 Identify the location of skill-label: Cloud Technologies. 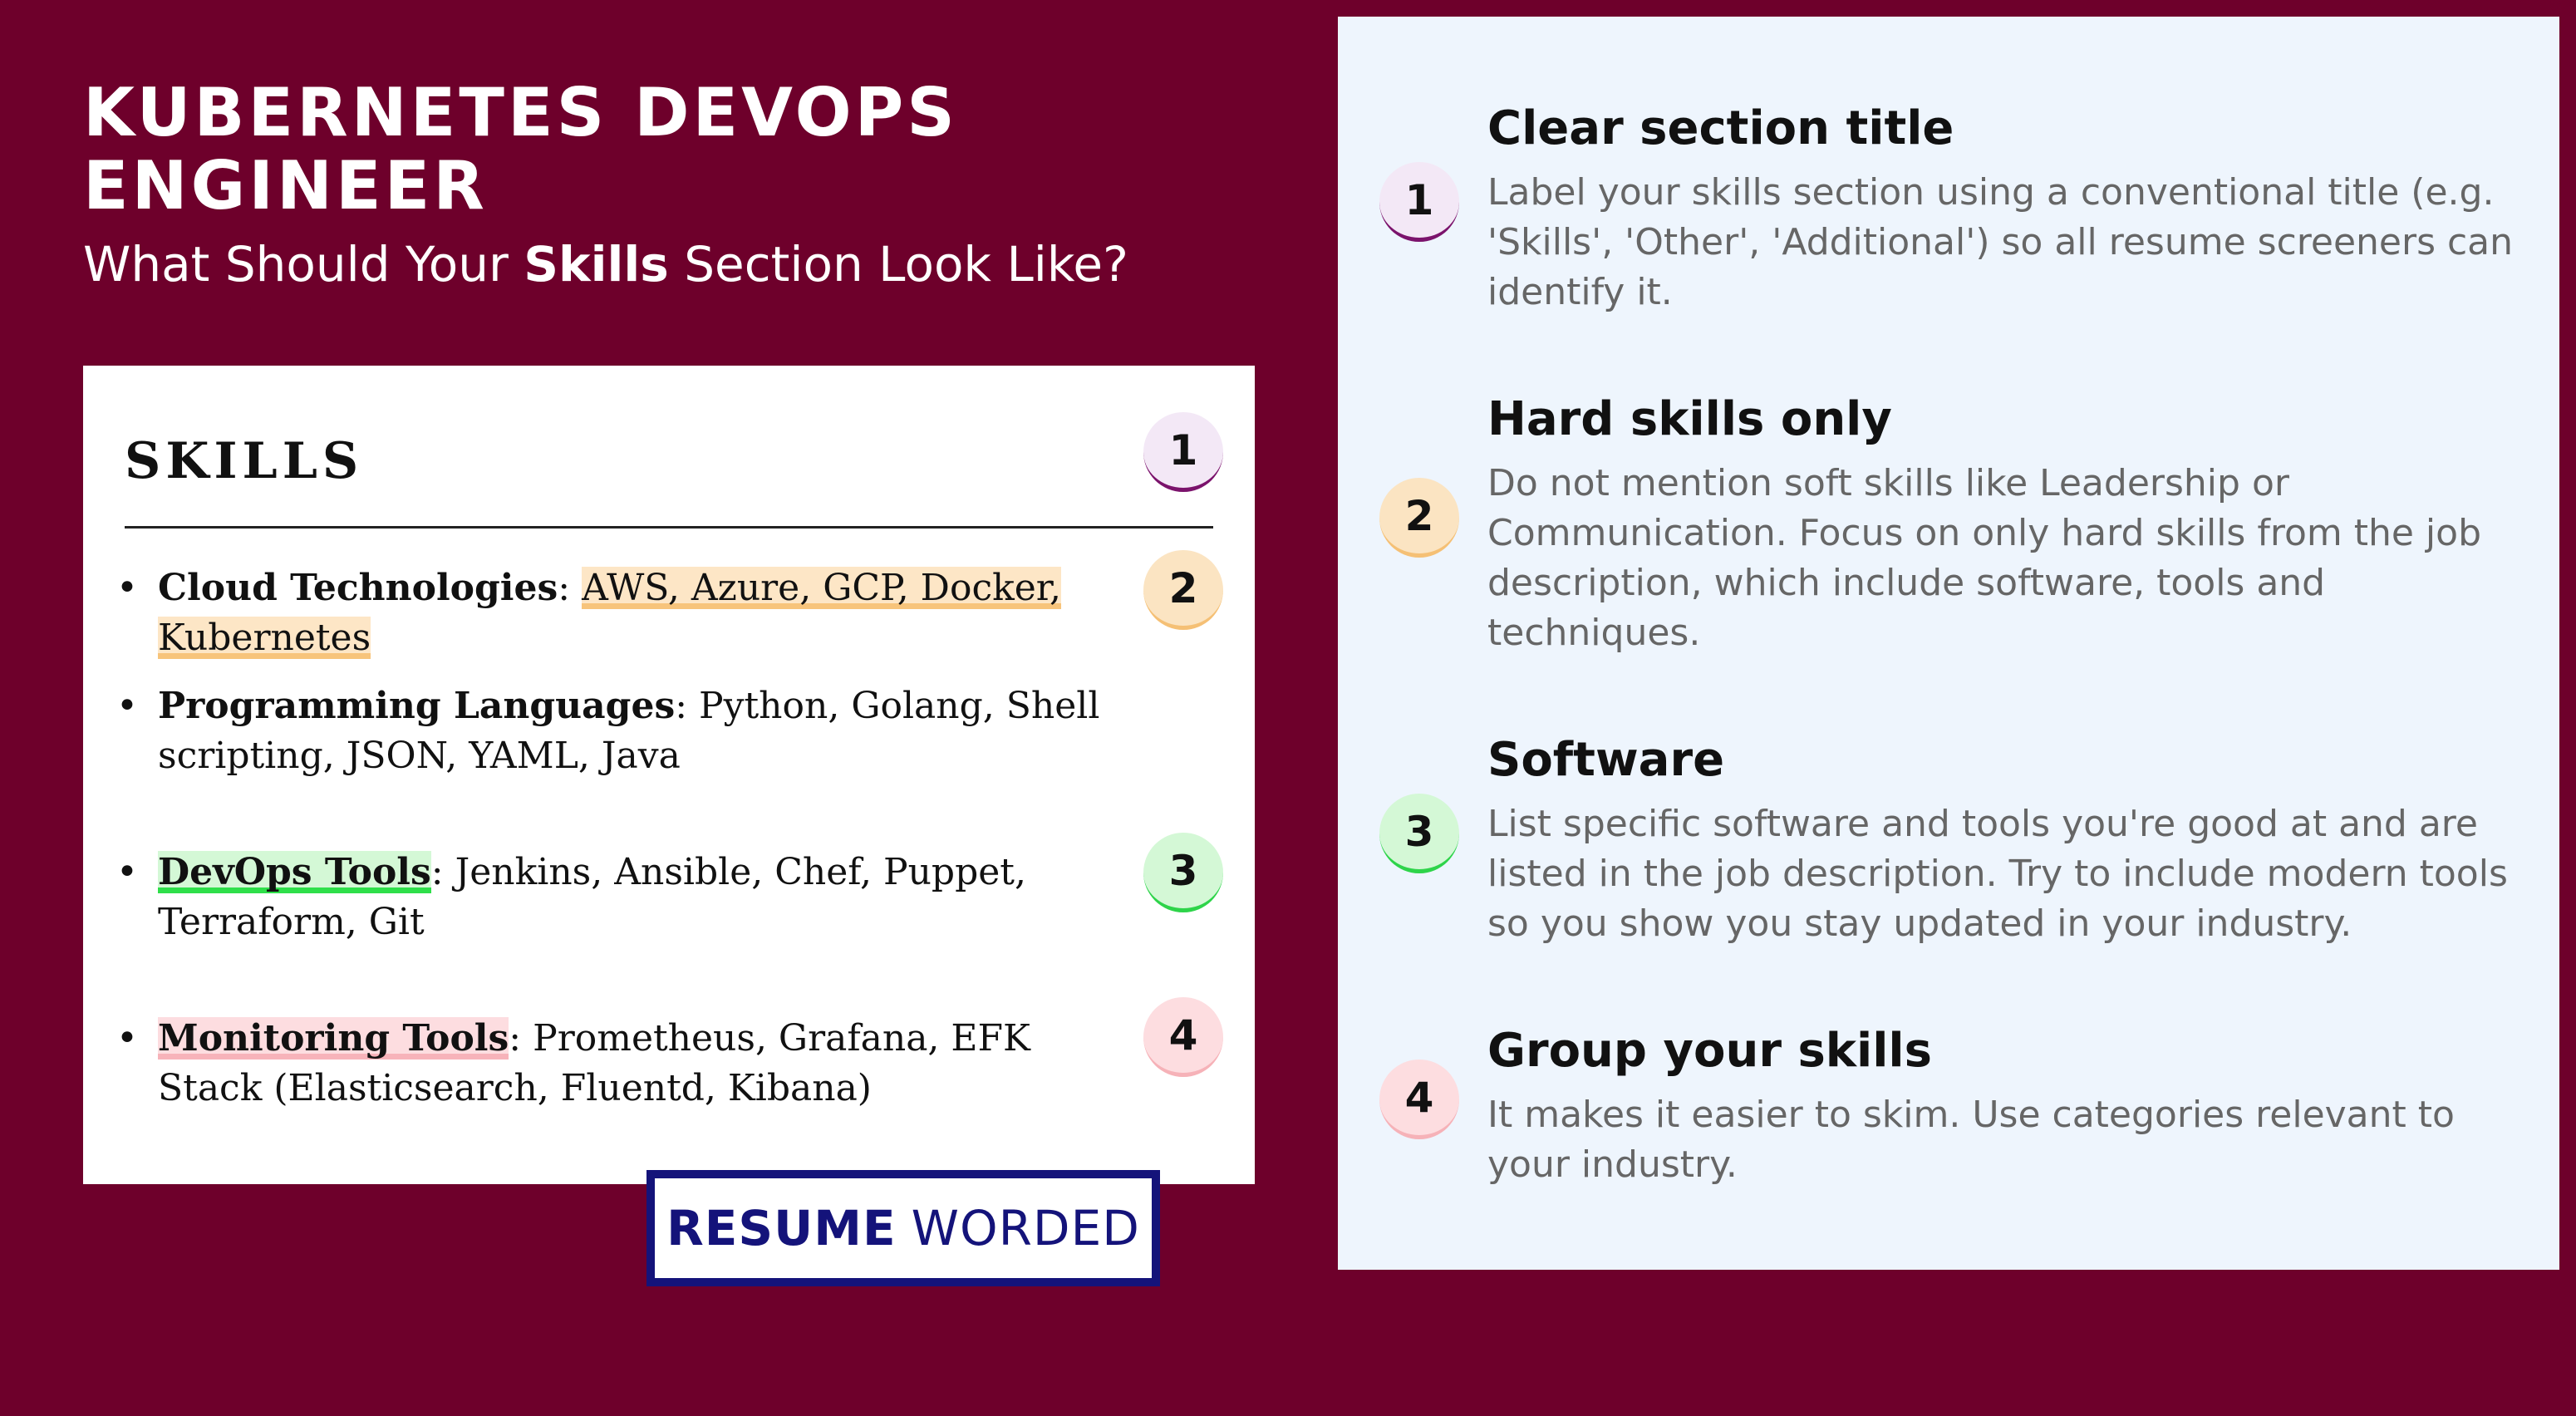
(358, 588).